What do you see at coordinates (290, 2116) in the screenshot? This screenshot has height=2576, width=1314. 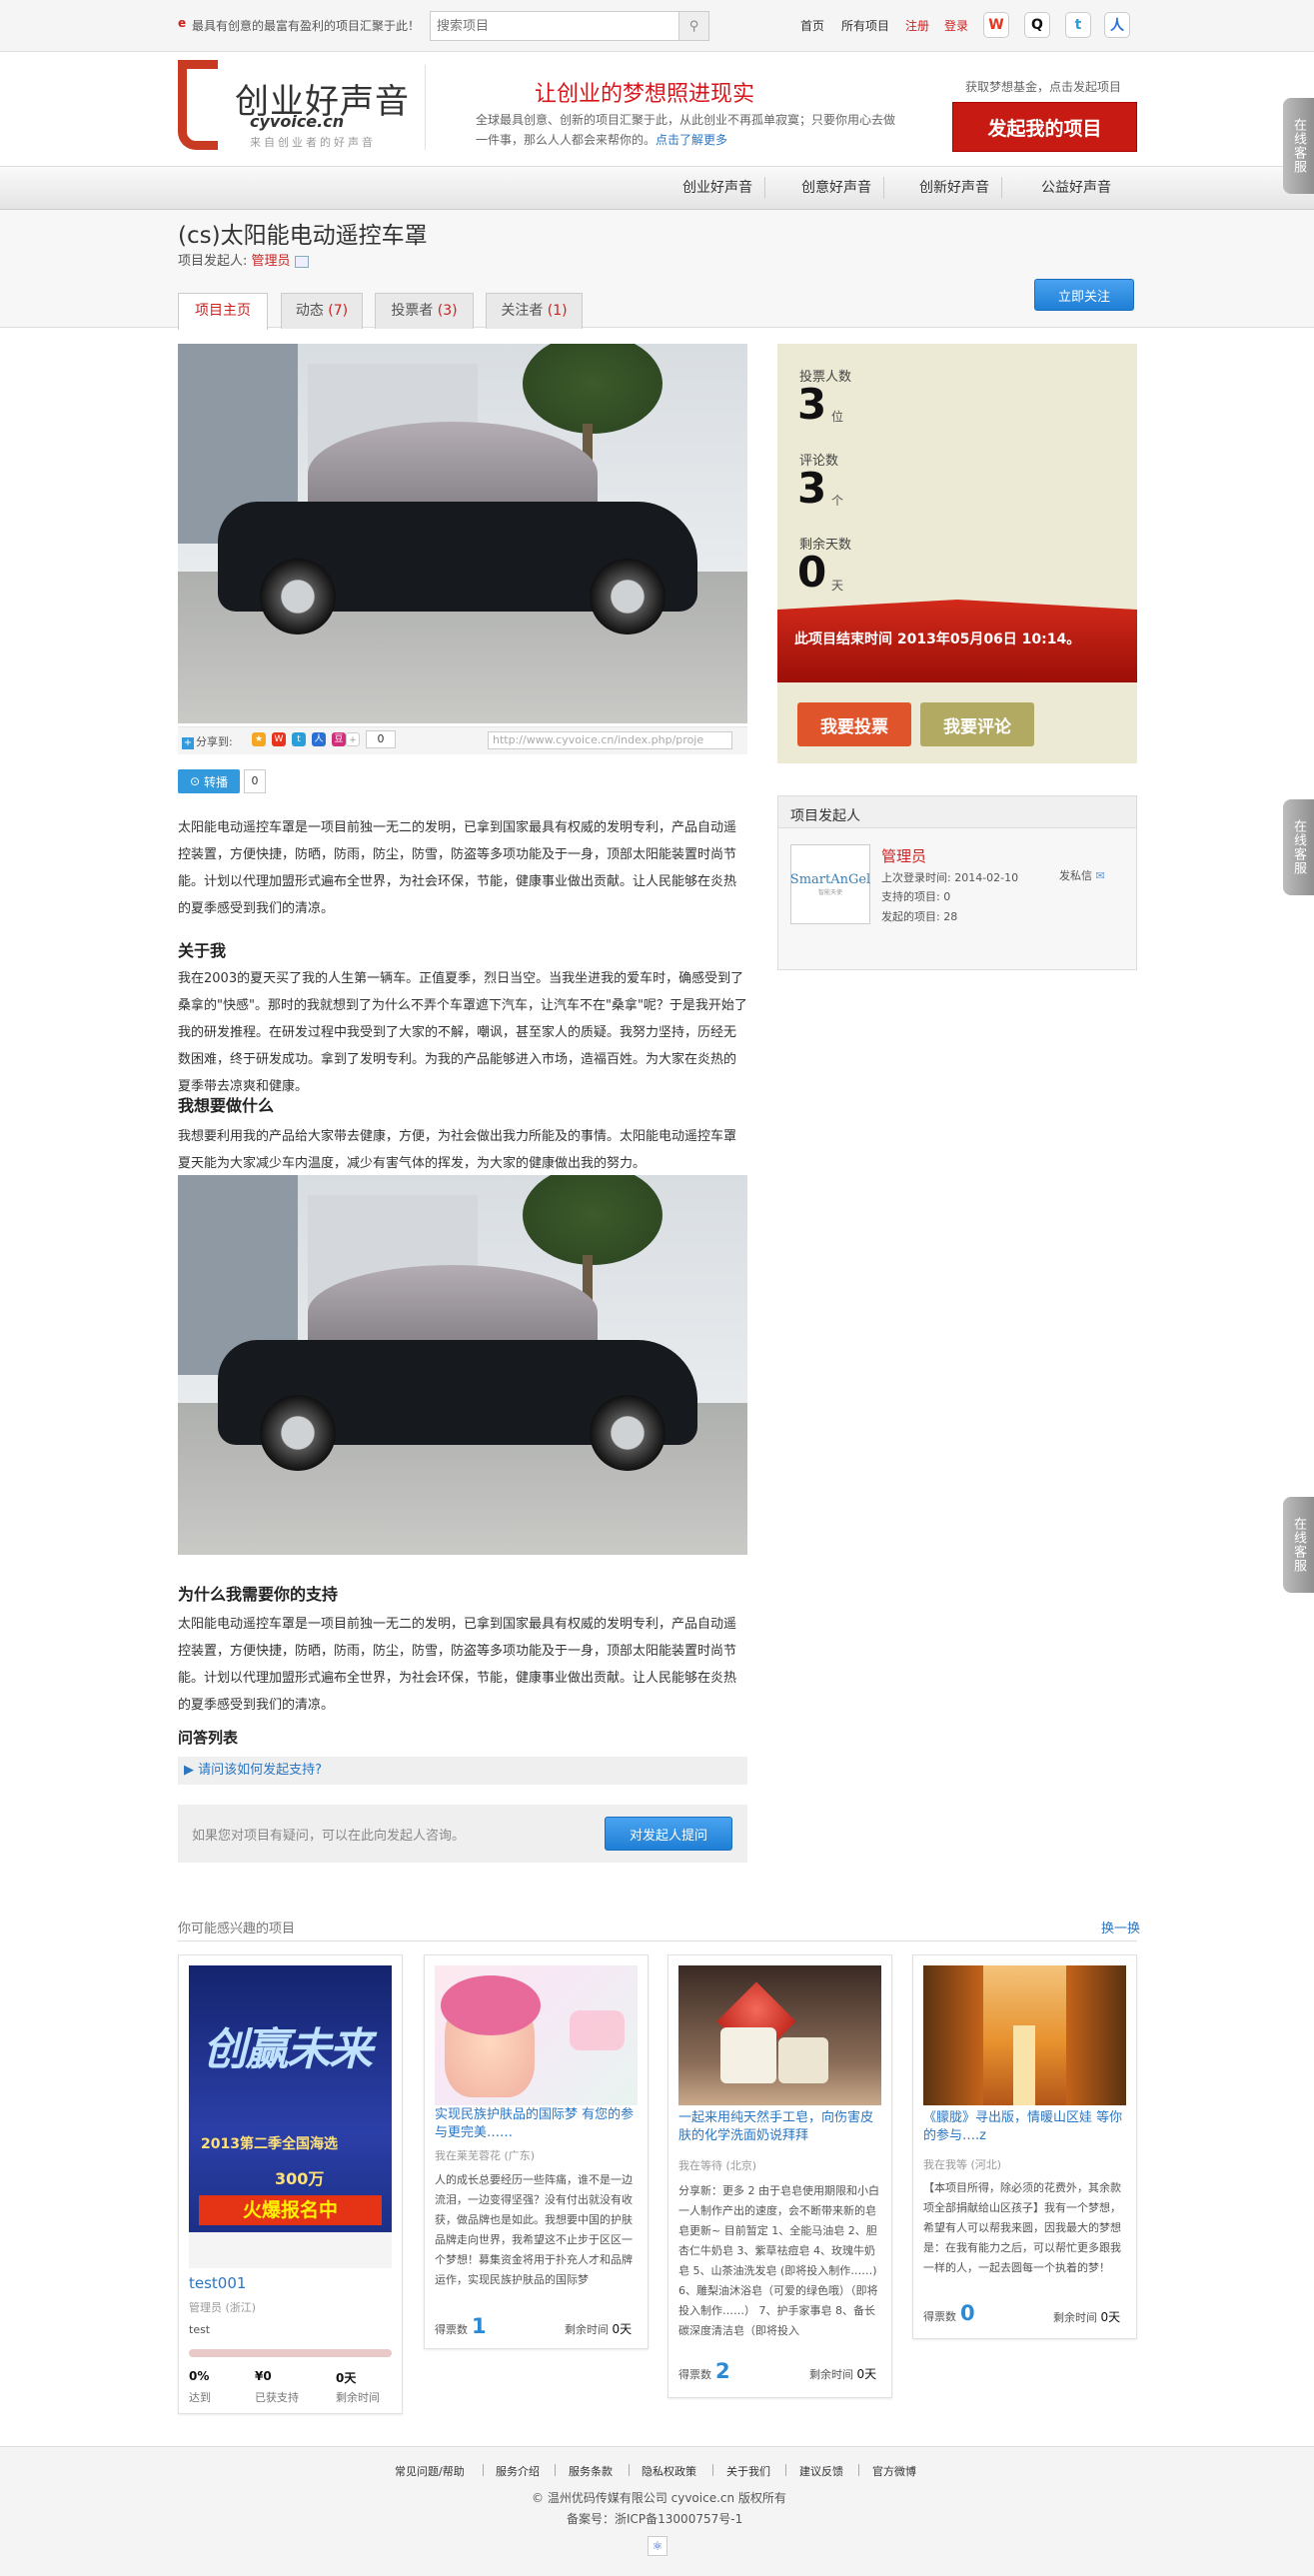 I see `card-image: 创赢未来 2013第二季全国海选 300万 火爆报名中` at bounding box center [290, 2116].